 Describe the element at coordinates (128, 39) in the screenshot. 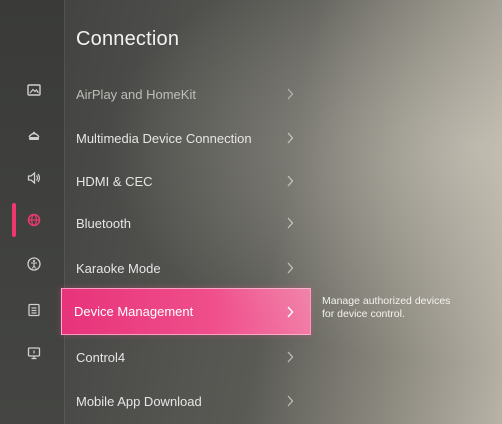

I see `page-title: Connection` at that location.